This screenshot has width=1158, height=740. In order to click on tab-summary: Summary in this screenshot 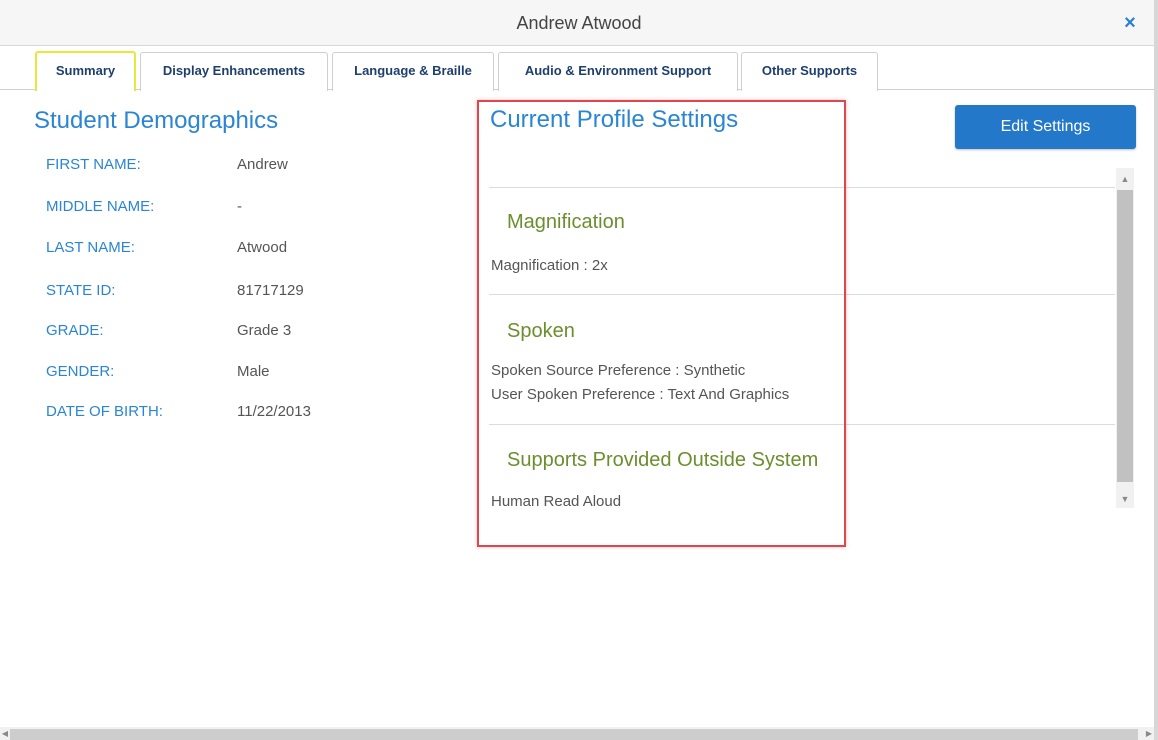, I will do `click(85, 71)`.